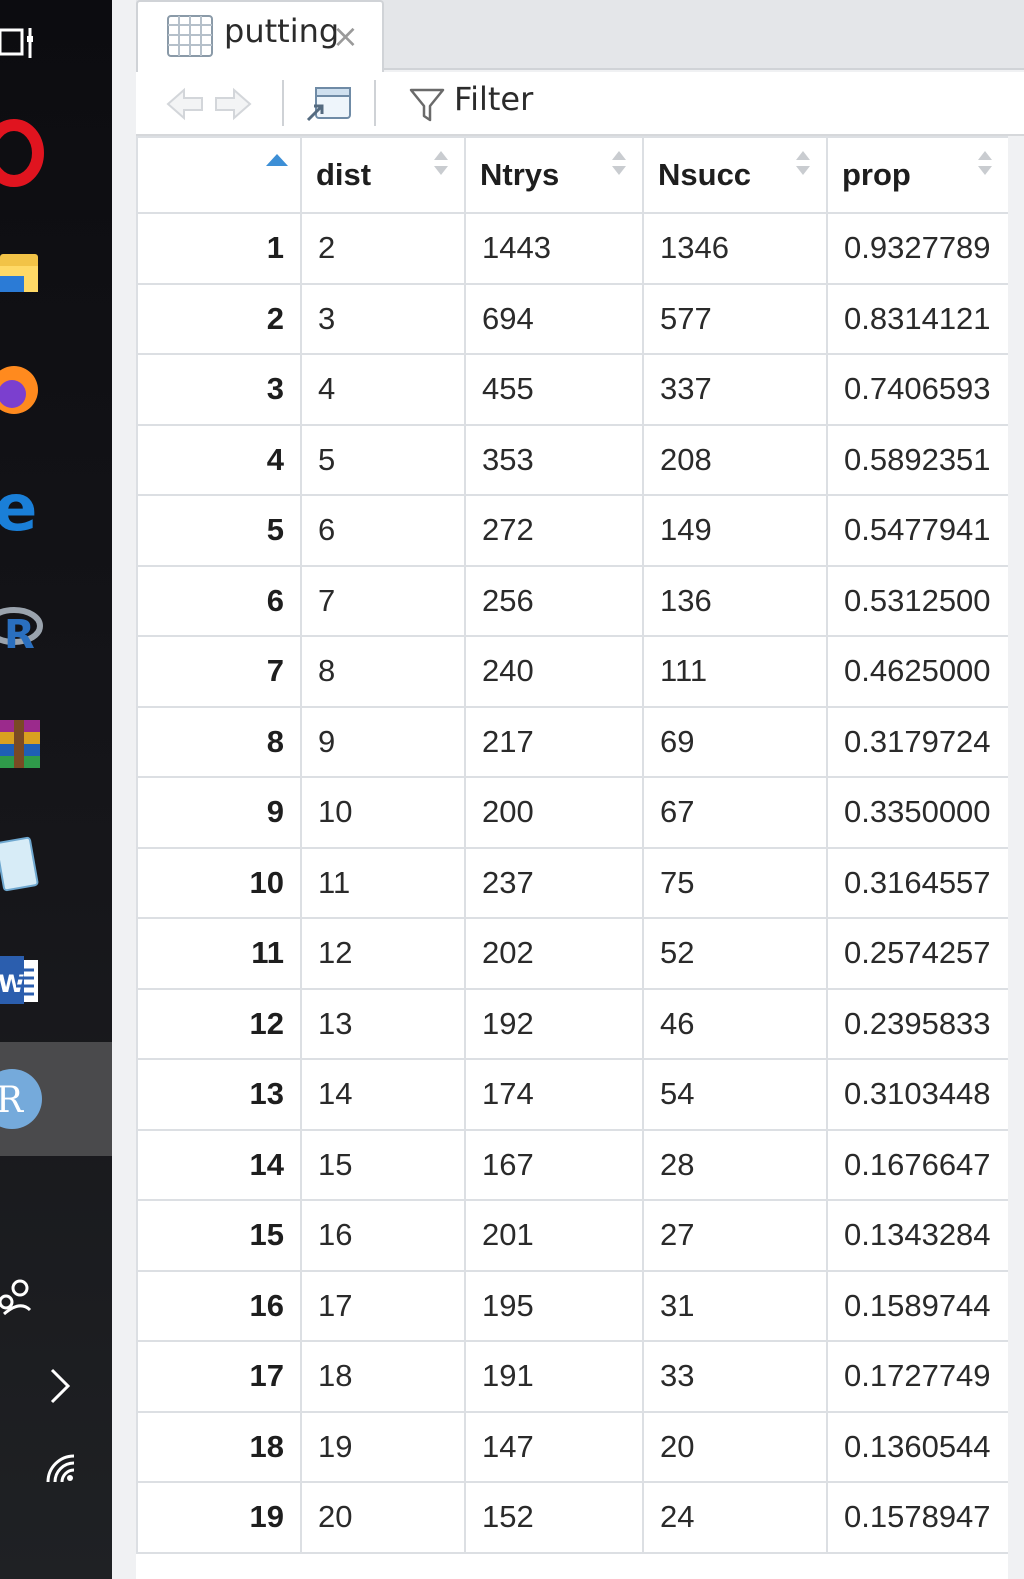 The image size is (1024, 1579). I want to click on cell-prop: 0.1676647, so click(917, 1164).